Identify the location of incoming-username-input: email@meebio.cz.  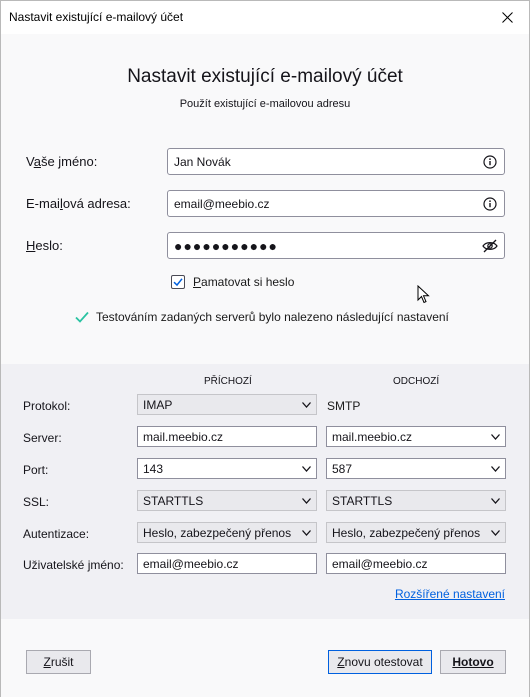
(227, 563).